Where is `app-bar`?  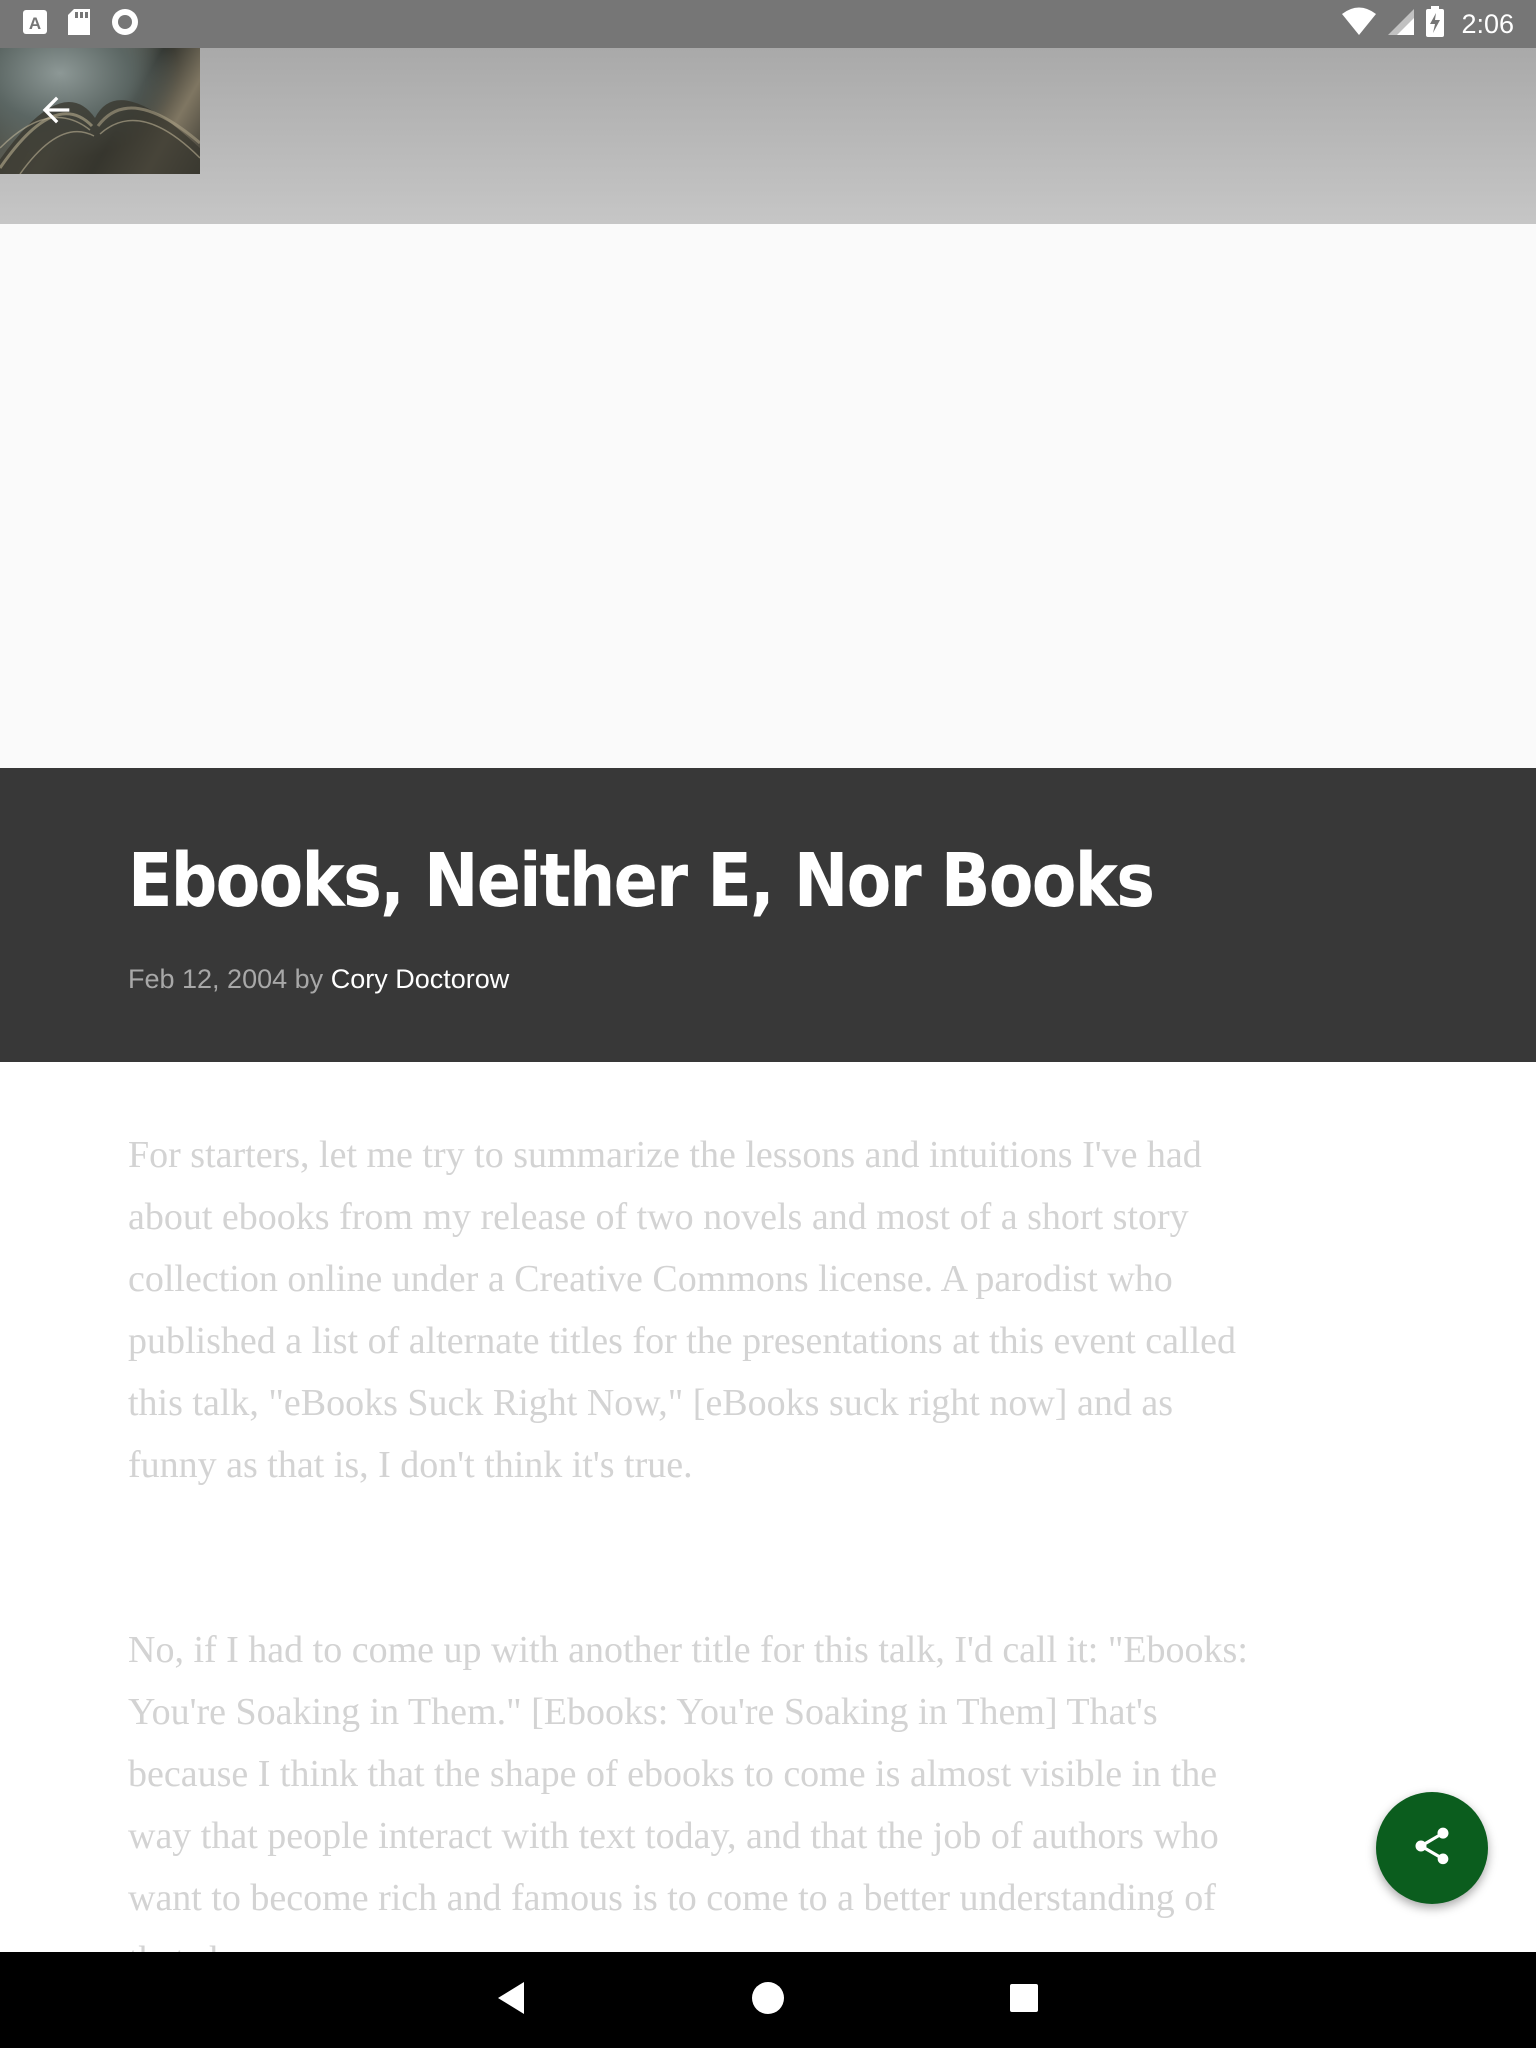 app-bar is located at coordinates (768, 136).